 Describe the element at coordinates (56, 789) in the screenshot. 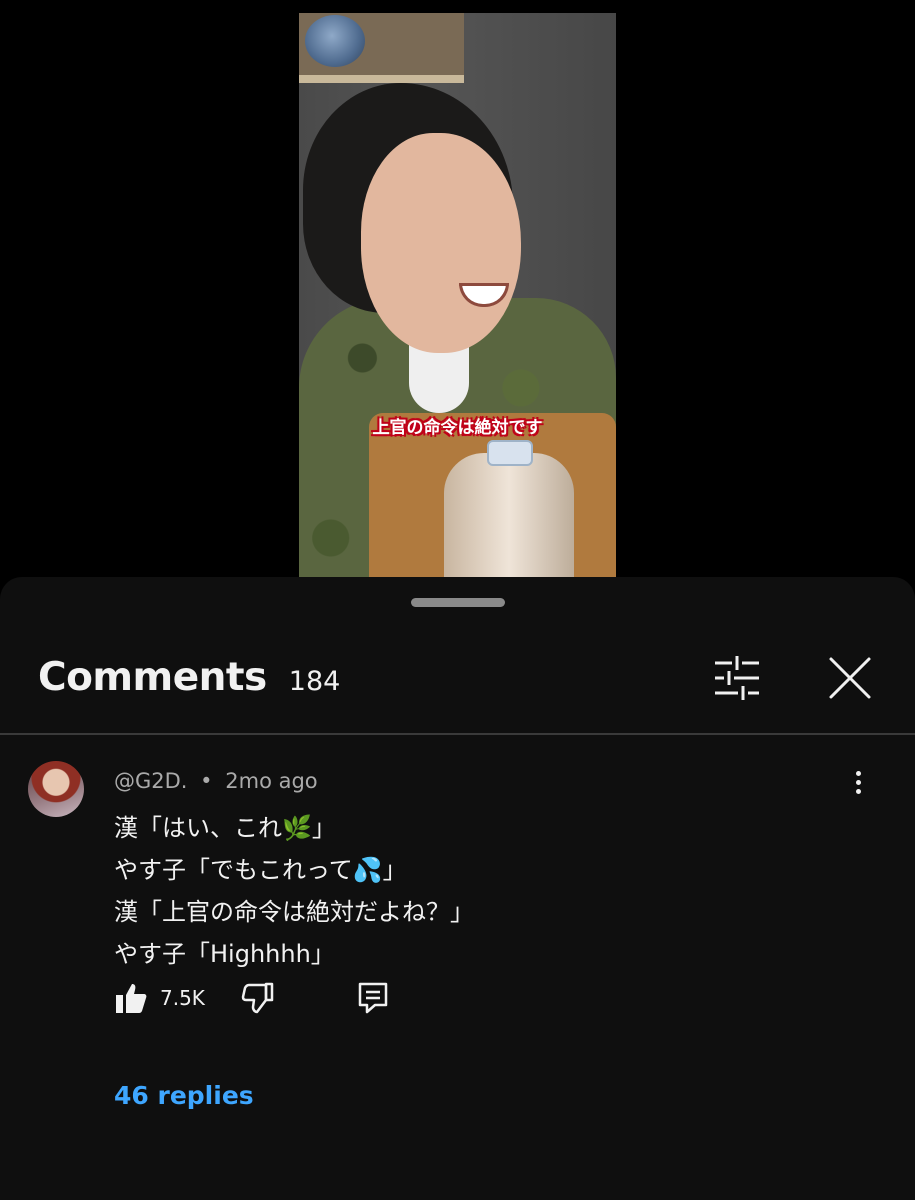

I see `avatar` at that location.